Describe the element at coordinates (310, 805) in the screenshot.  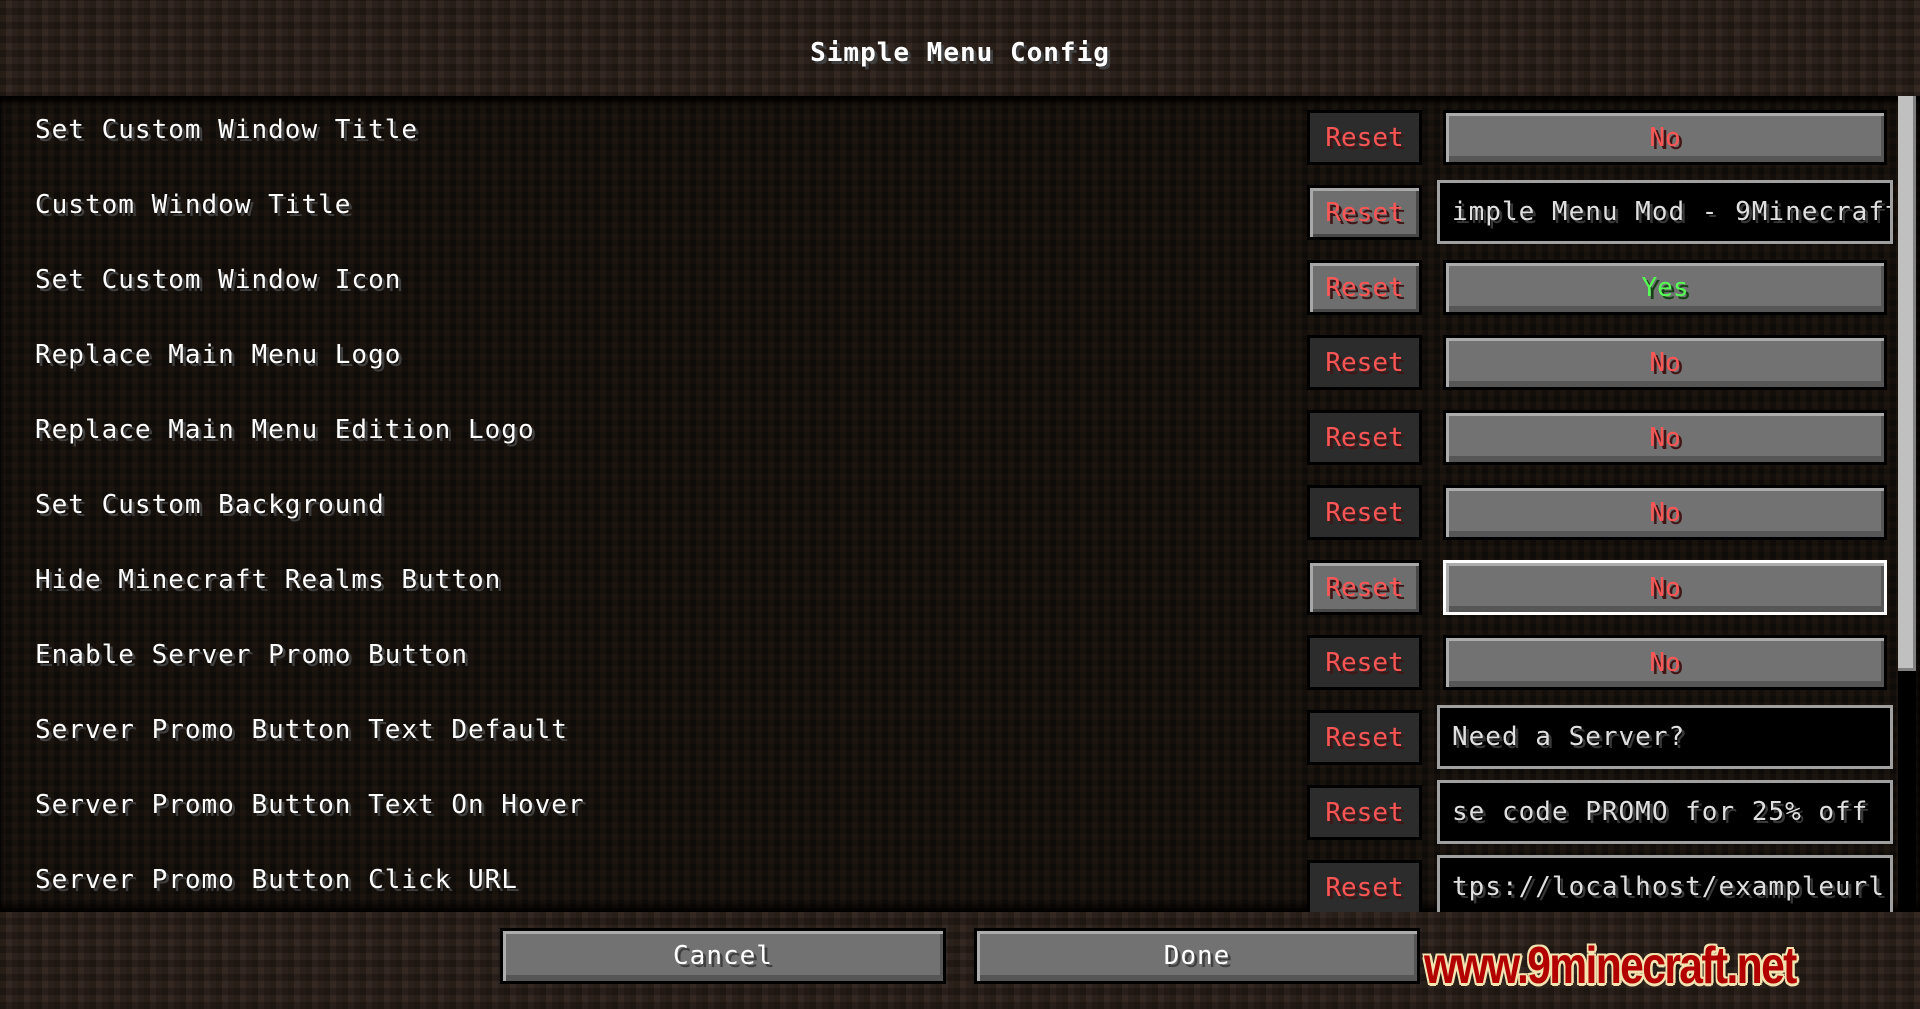
I see `setting-label: Server Promo Button Text On Hover` at that location.